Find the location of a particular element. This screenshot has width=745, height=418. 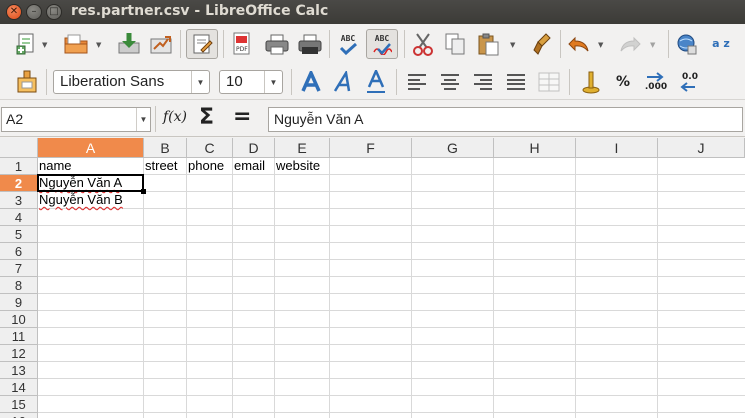

fill-handle is located at coordinates (143, 191).